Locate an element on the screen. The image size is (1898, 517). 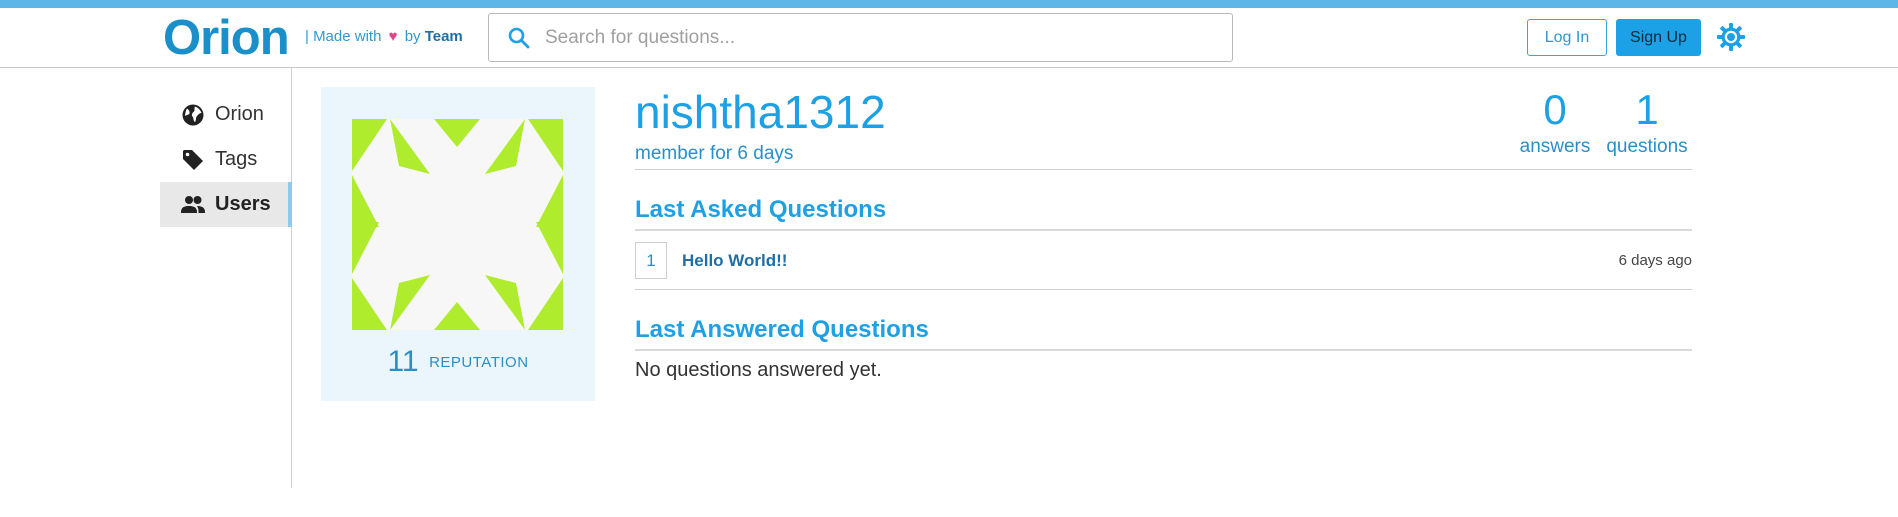
reputation: 11 REPUTATION is located at coordinates (458, 362).